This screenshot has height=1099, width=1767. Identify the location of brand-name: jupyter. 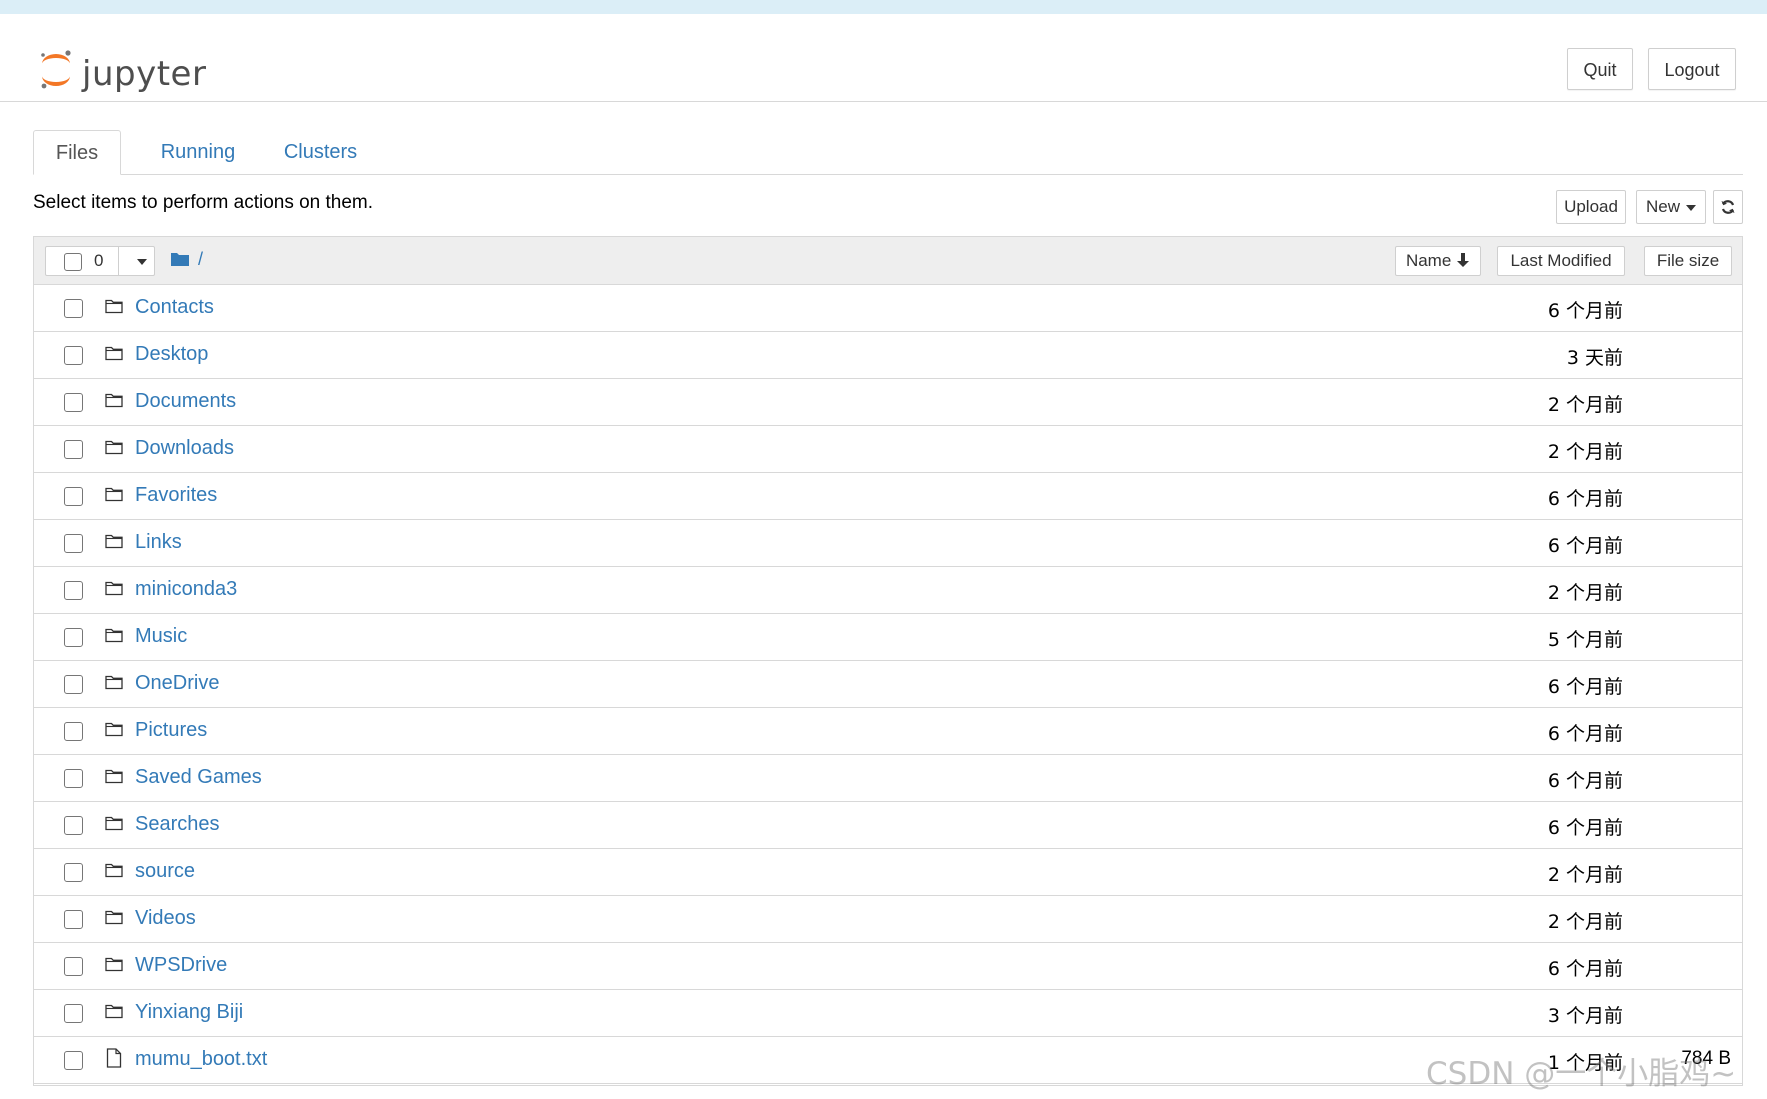
(144, 74).